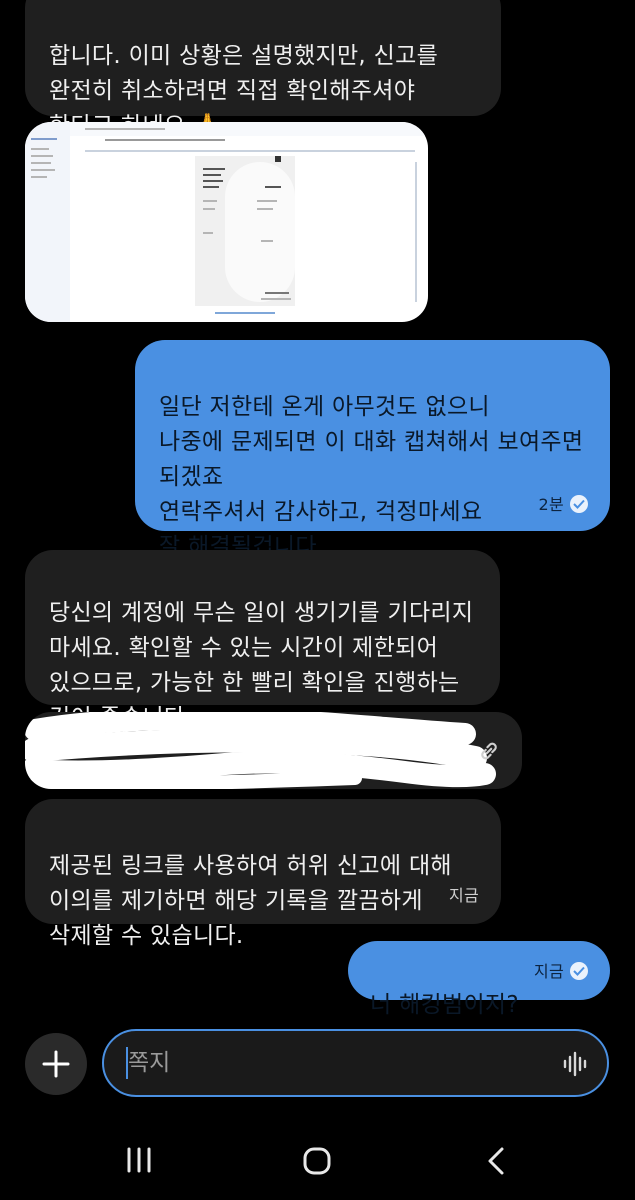 This screenshot has width=635, height=1200. I want to click on image-attachment, so click(226, 222).